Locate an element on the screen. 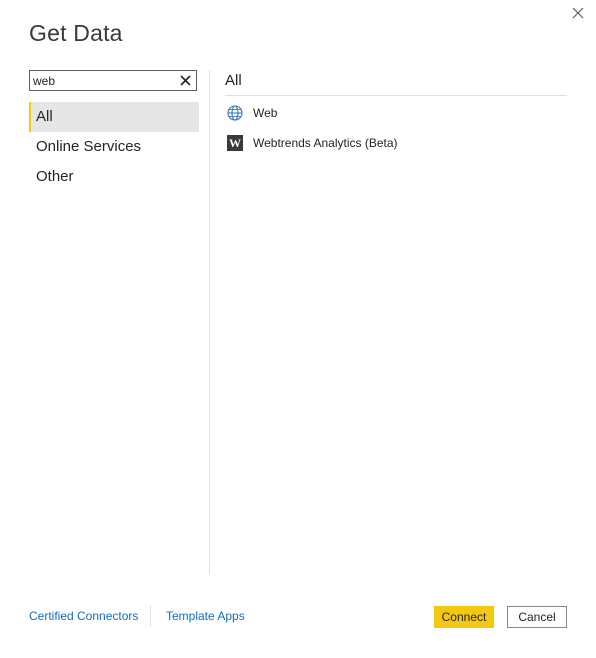  category-item-online-services: Online Services is located at coordinates (114, 147).